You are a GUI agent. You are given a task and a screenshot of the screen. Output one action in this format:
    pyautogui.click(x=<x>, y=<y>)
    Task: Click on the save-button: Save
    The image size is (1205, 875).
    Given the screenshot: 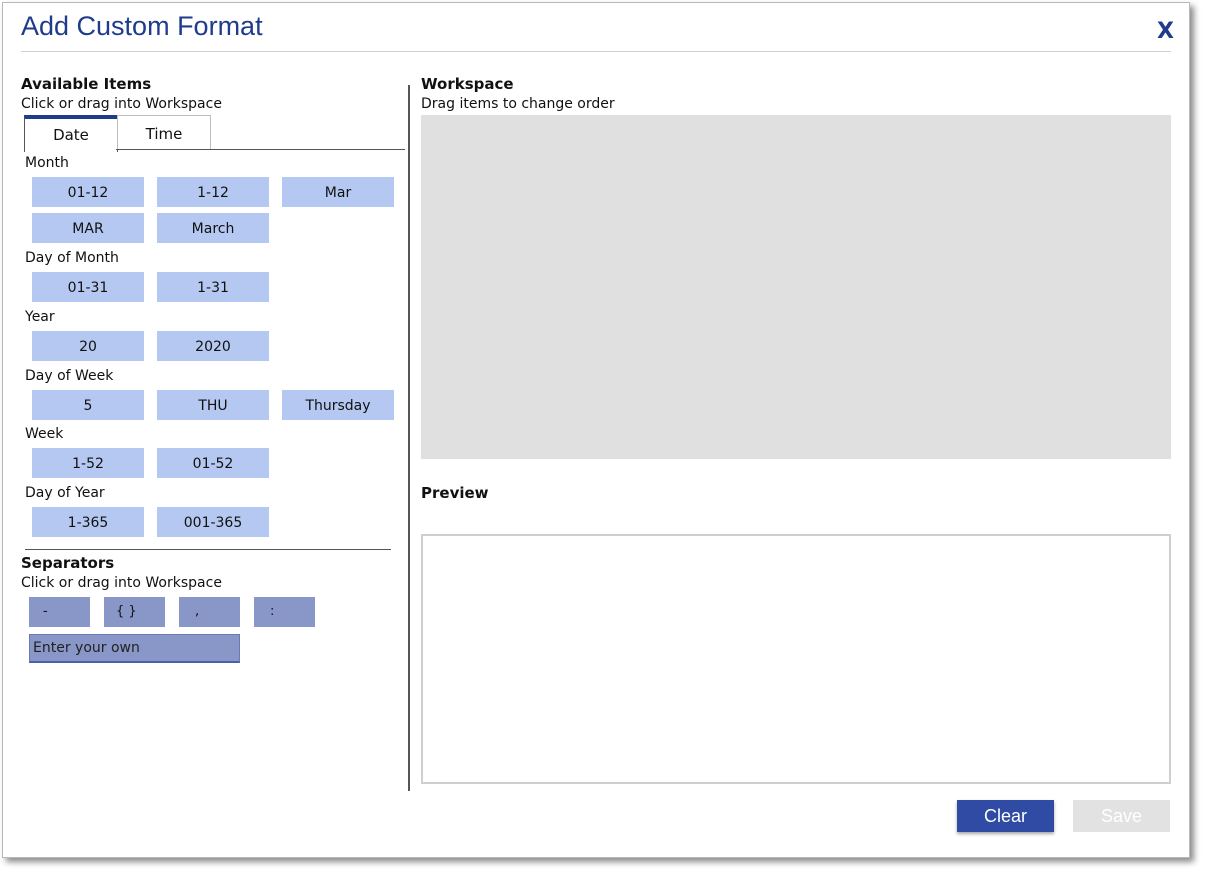 What is the action you would take?
    pyautogui.click(x=1121, y=816)
    